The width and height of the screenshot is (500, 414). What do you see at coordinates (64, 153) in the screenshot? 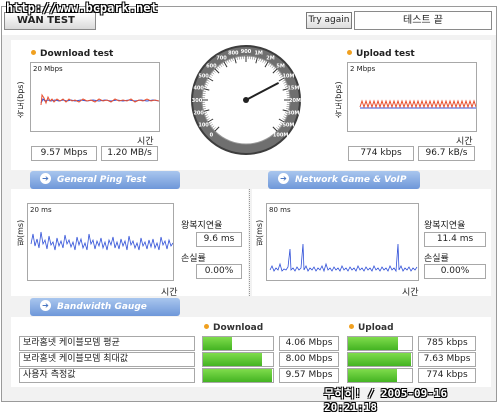
I see `download-speed-bps: 9.57 Mbps` at bounding box center [64, 153].